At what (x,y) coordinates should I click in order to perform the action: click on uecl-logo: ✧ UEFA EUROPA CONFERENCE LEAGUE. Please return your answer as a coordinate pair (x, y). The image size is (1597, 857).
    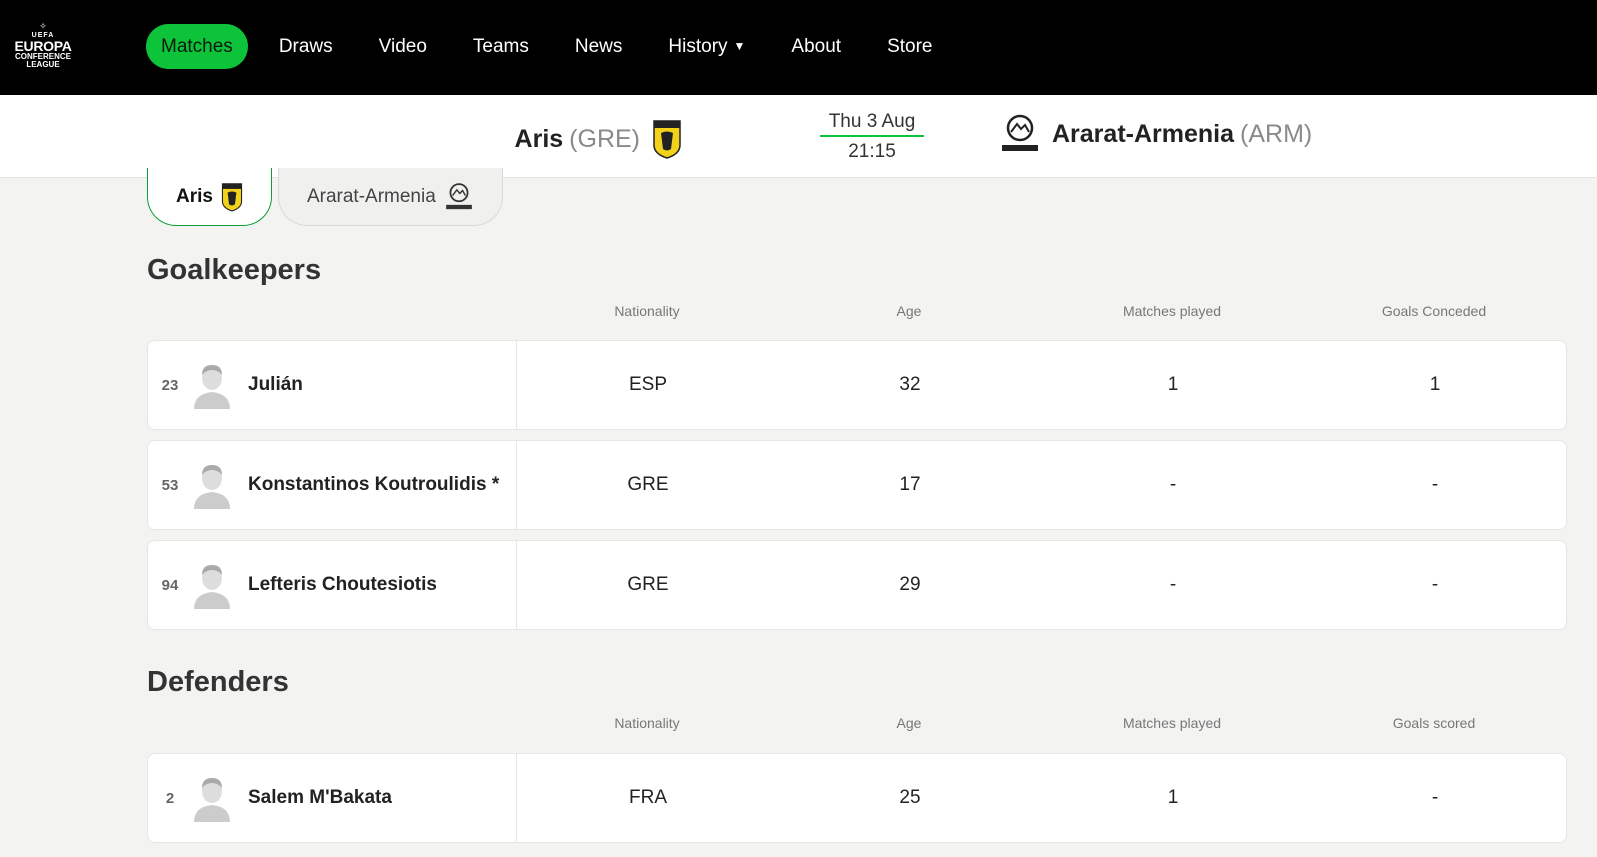
    Looking at the image, I should click on (43, 47).